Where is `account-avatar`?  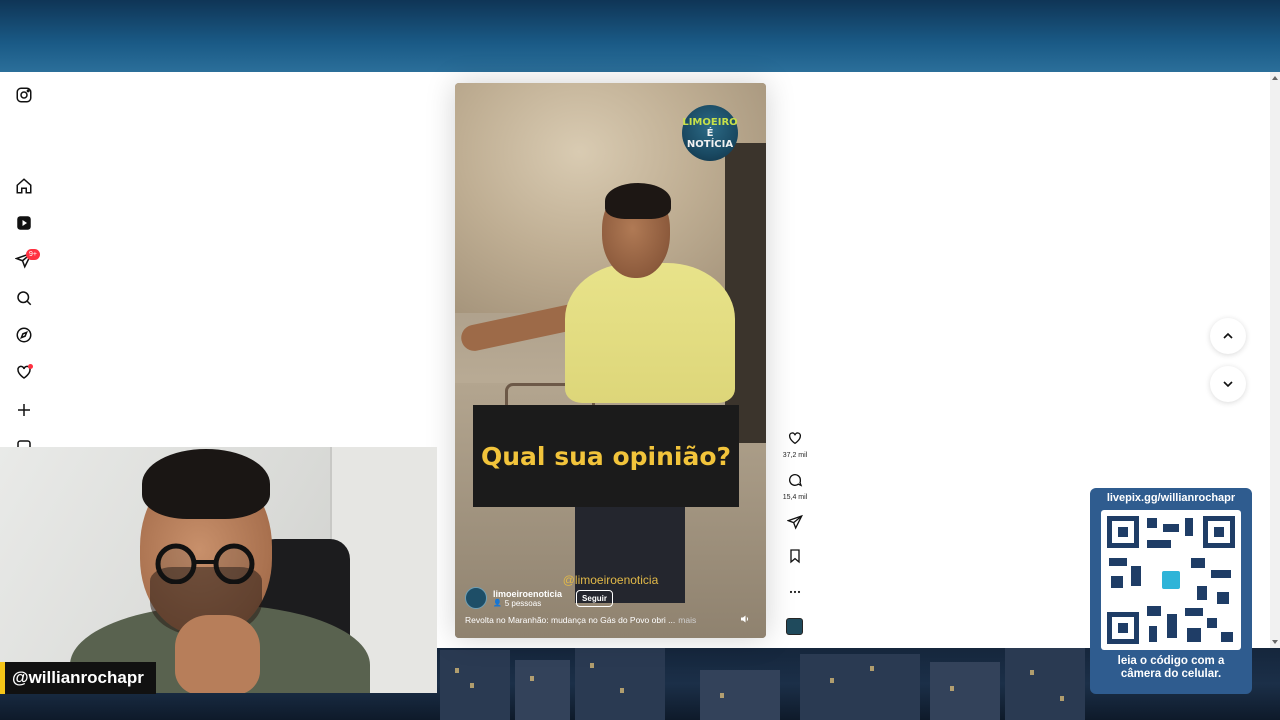
account-avatar is located at coordinates (476, 598).